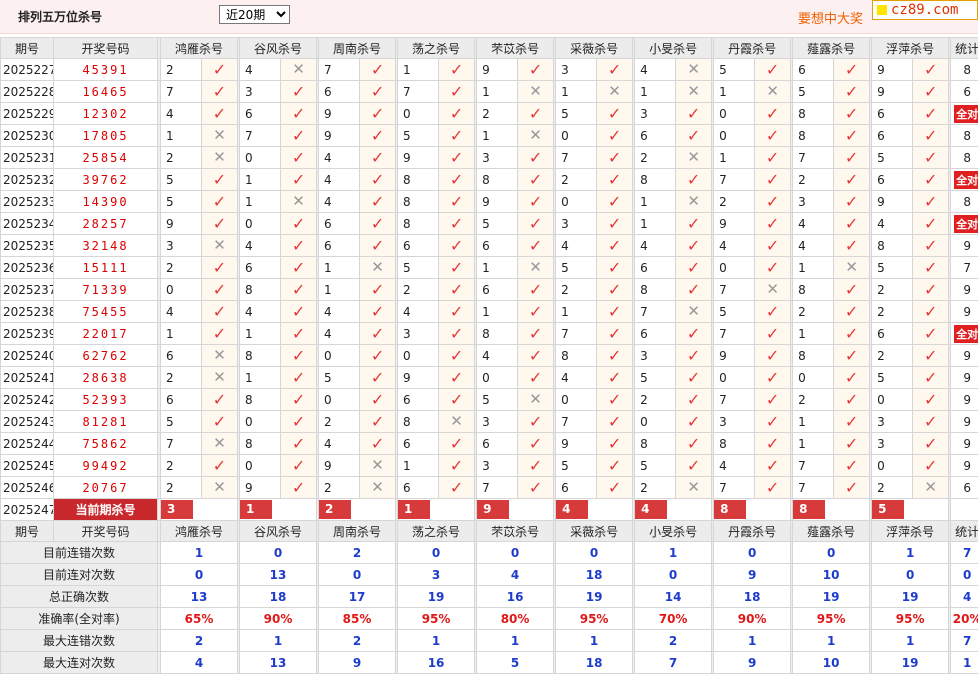 This screenshot has height=674, width=978. I want to click on ad-banner-text: 要想中大奖, so click(830, 17).